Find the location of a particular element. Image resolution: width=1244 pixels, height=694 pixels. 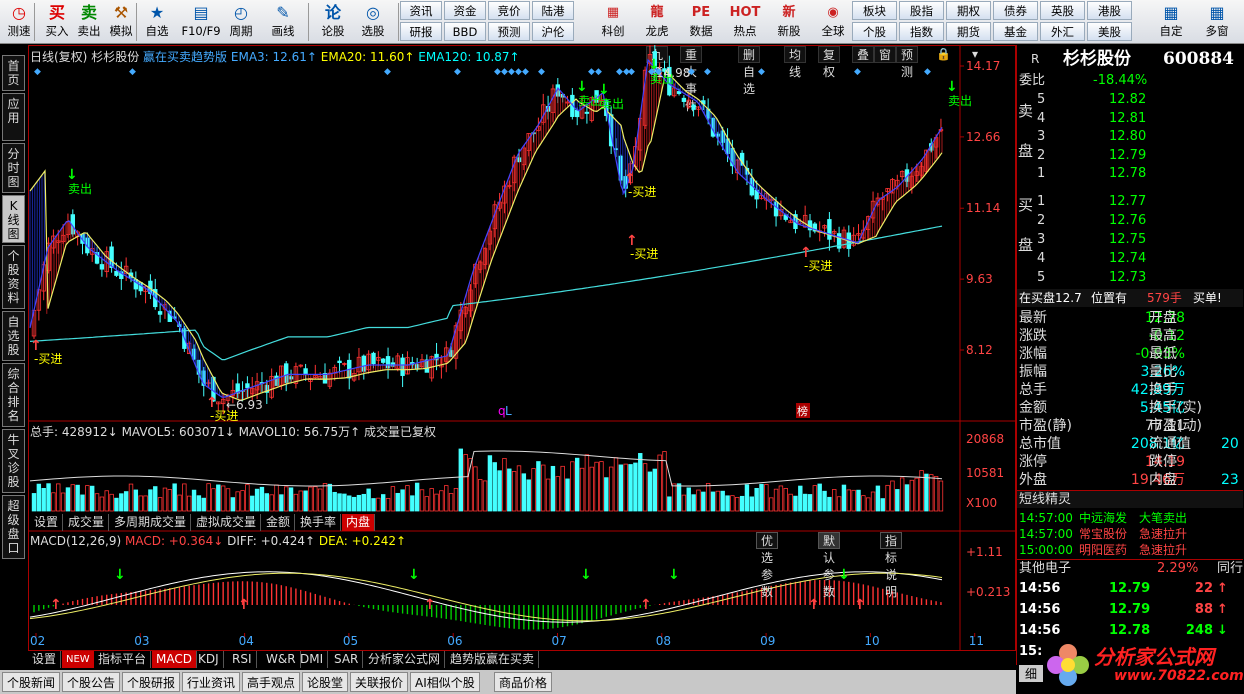

left-tab-1: 应用 is located at coordinates (13, 117).